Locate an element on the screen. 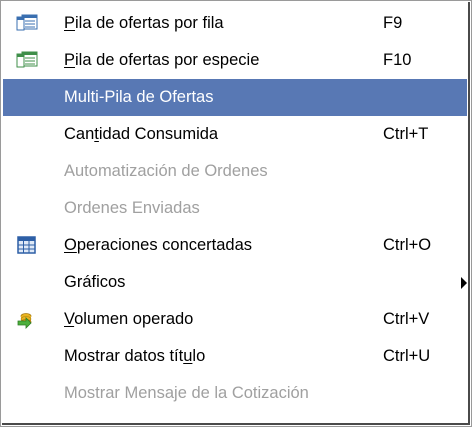 This screenshot has height=427, width=472. menu-item-label: Volumen operado is located at coordinates (129, 319).